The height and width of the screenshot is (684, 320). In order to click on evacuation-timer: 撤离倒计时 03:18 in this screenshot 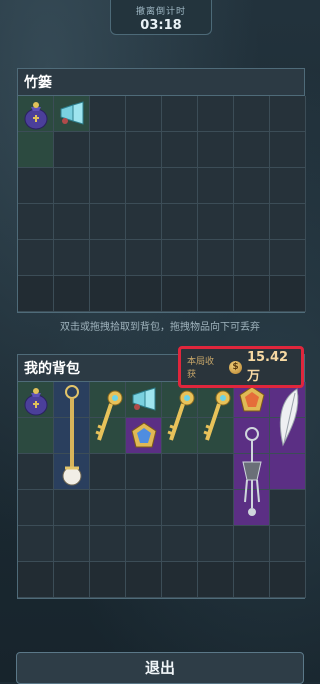, I will do `click(161, 17)`.